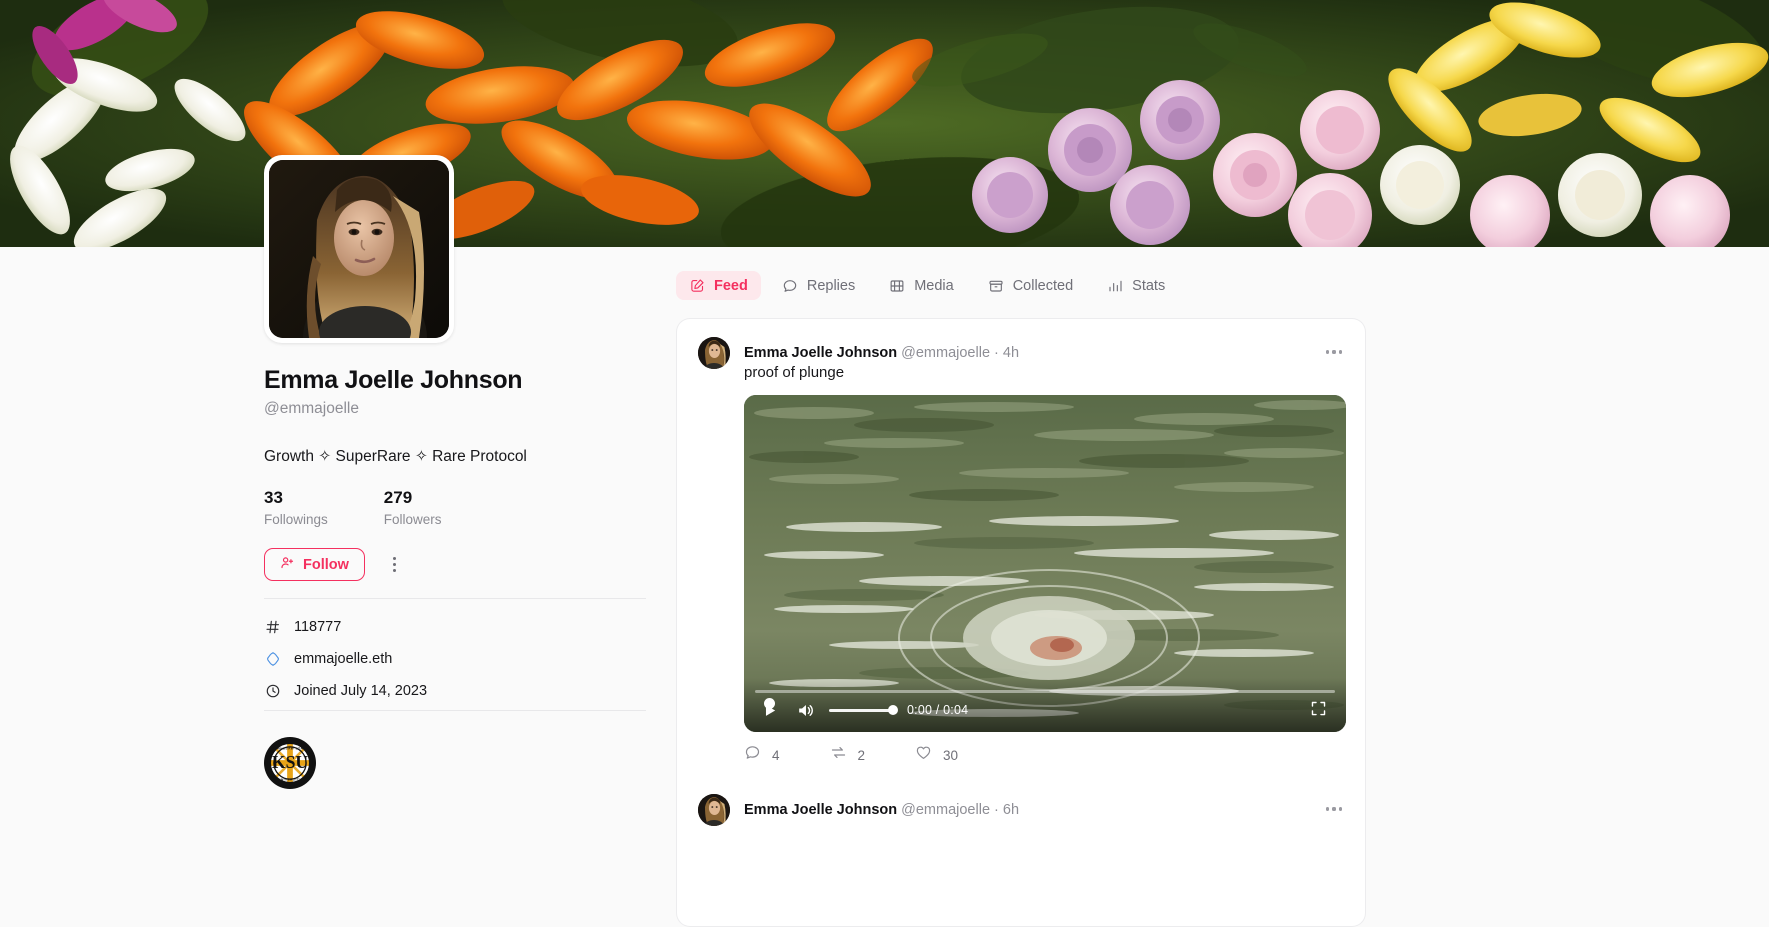 The image size is (1769, 927). I want to click on followings-count: 33, so click(273, 497).